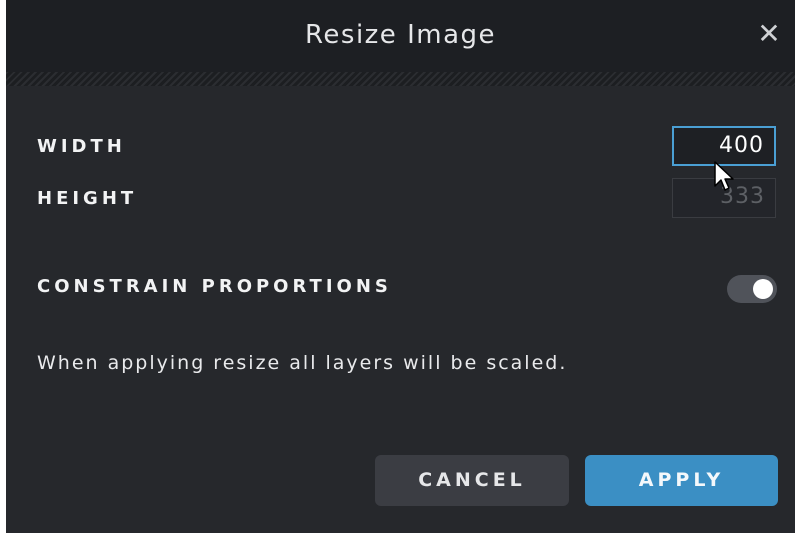 The width and height of the screenshot is (798, 533). Describe the element at coordinates (724, 176) in the screenshot. I see `mouse-pointer-icon` at that location.